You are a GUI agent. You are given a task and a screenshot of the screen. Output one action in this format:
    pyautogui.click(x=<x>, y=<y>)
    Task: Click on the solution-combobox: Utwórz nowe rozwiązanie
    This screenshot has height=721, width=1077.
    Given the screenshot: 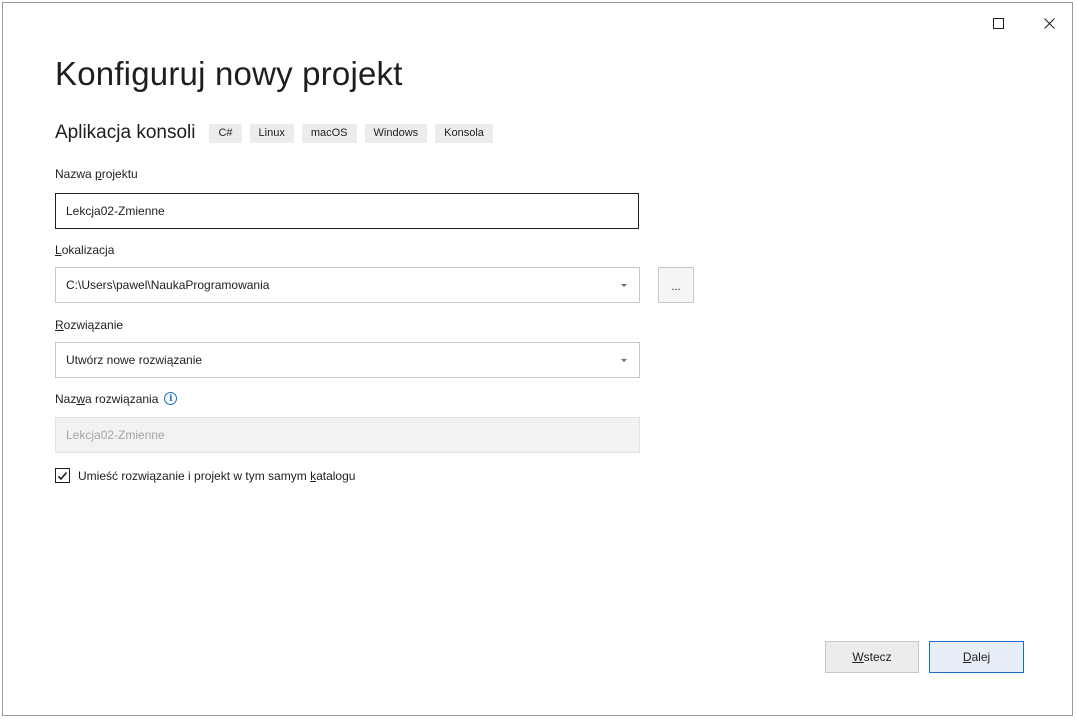 What is the action you would take?
    pyautogui.click(x=347, y=360)
    